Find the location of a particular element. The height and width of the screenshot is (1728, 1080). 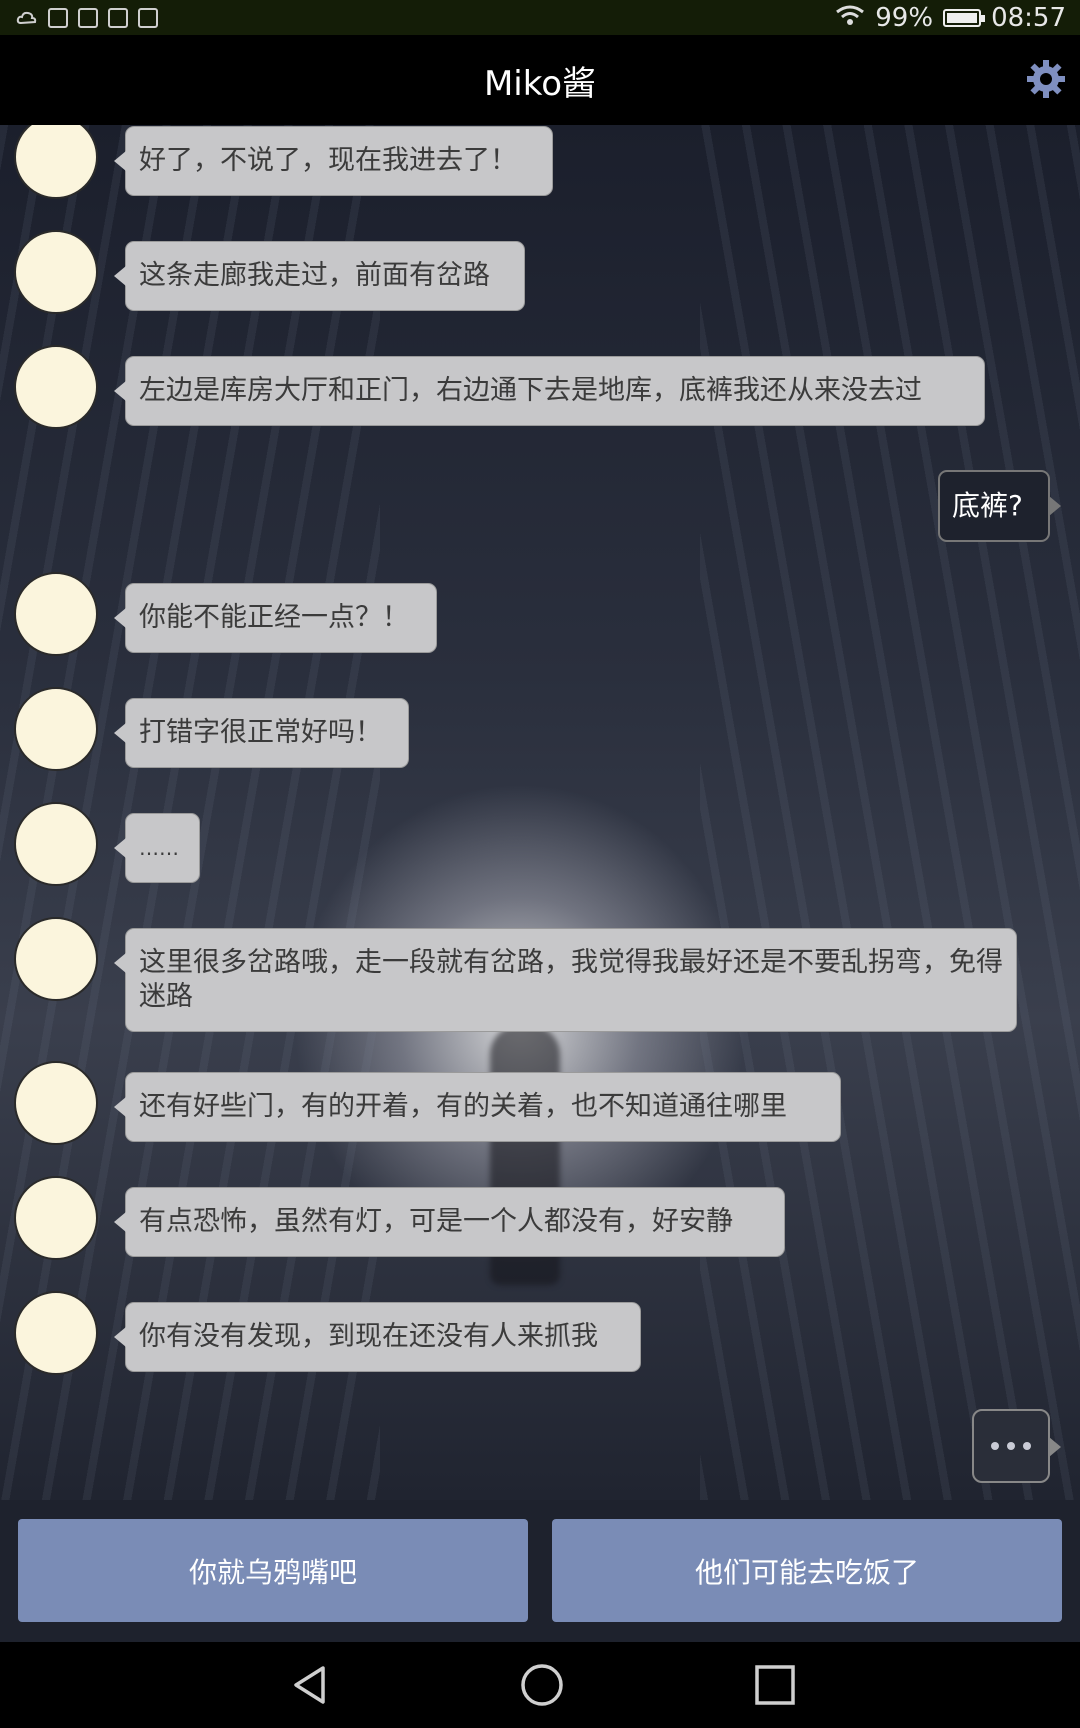

message-bubble: 好了，不说了，现在我进去了！ is located at coordinates (333, 161).